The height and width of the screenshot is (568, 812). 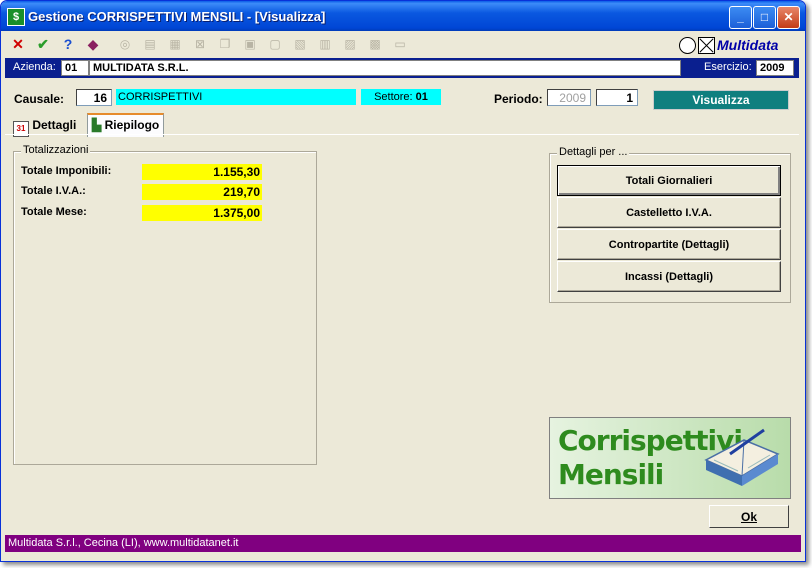 I want to click on totalizzazioni-title: Totalizzazioni, so click(x=56, y=150).